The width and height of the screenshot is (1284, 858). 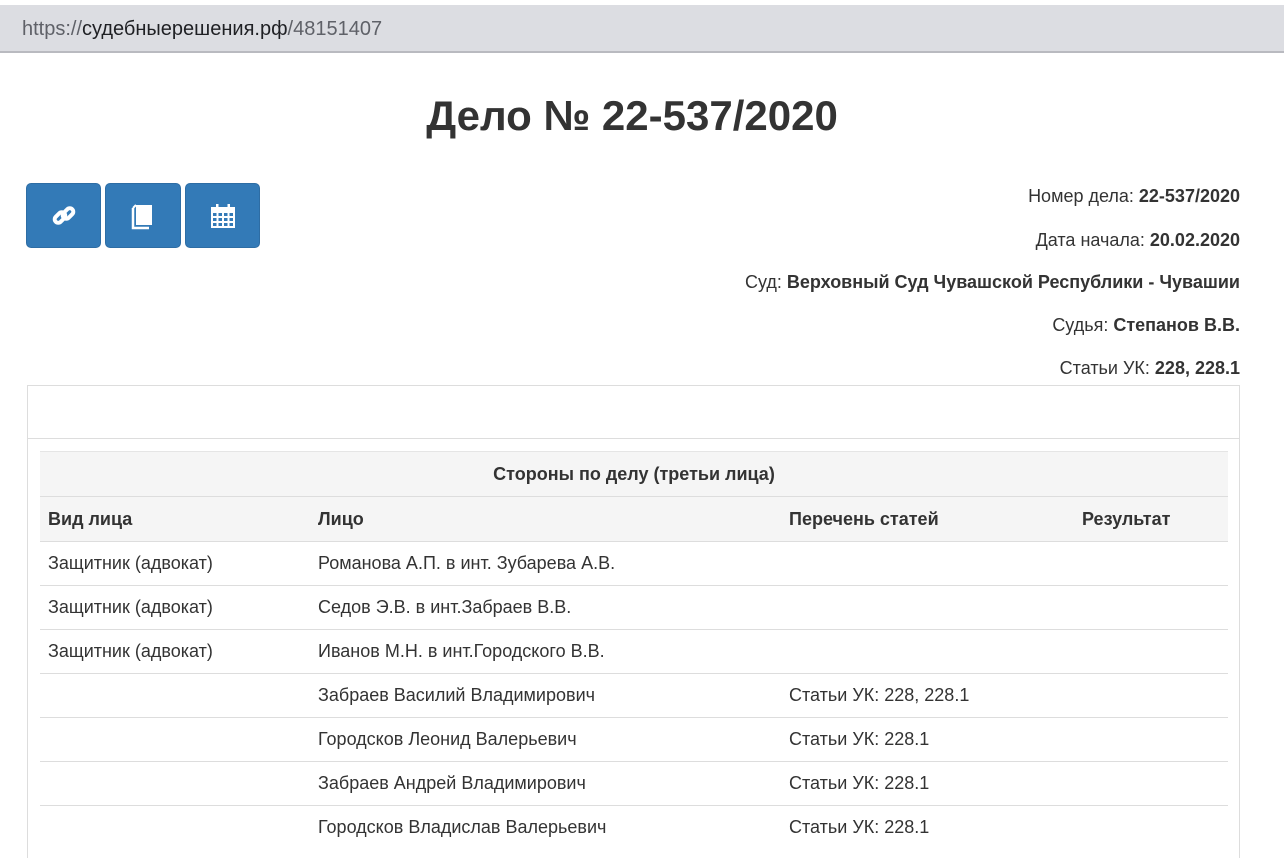 I want to click on cell-person: Забраев Андрей Владимирович, so click(x=545, y=783).